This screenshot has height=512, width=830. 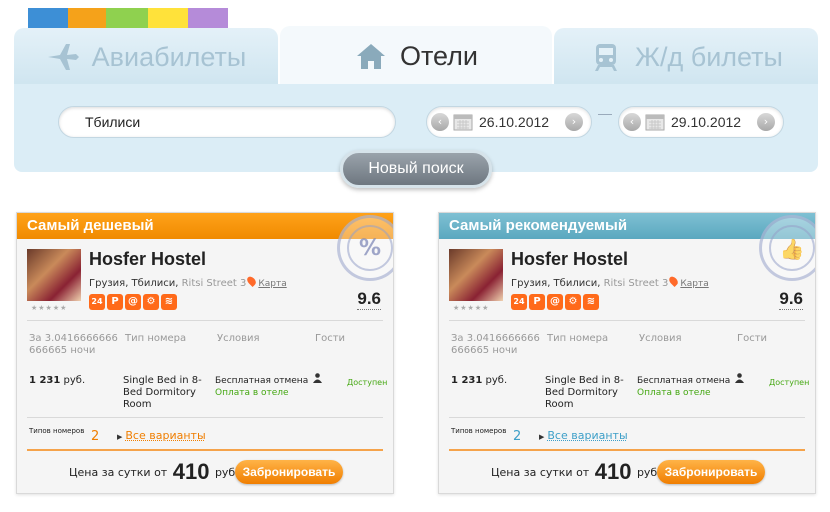 What do you see at coordinates (684, 381) in the screenshot?
I see `free-cancellation: Бесплатная отмена` at bounding box center [684, 381].